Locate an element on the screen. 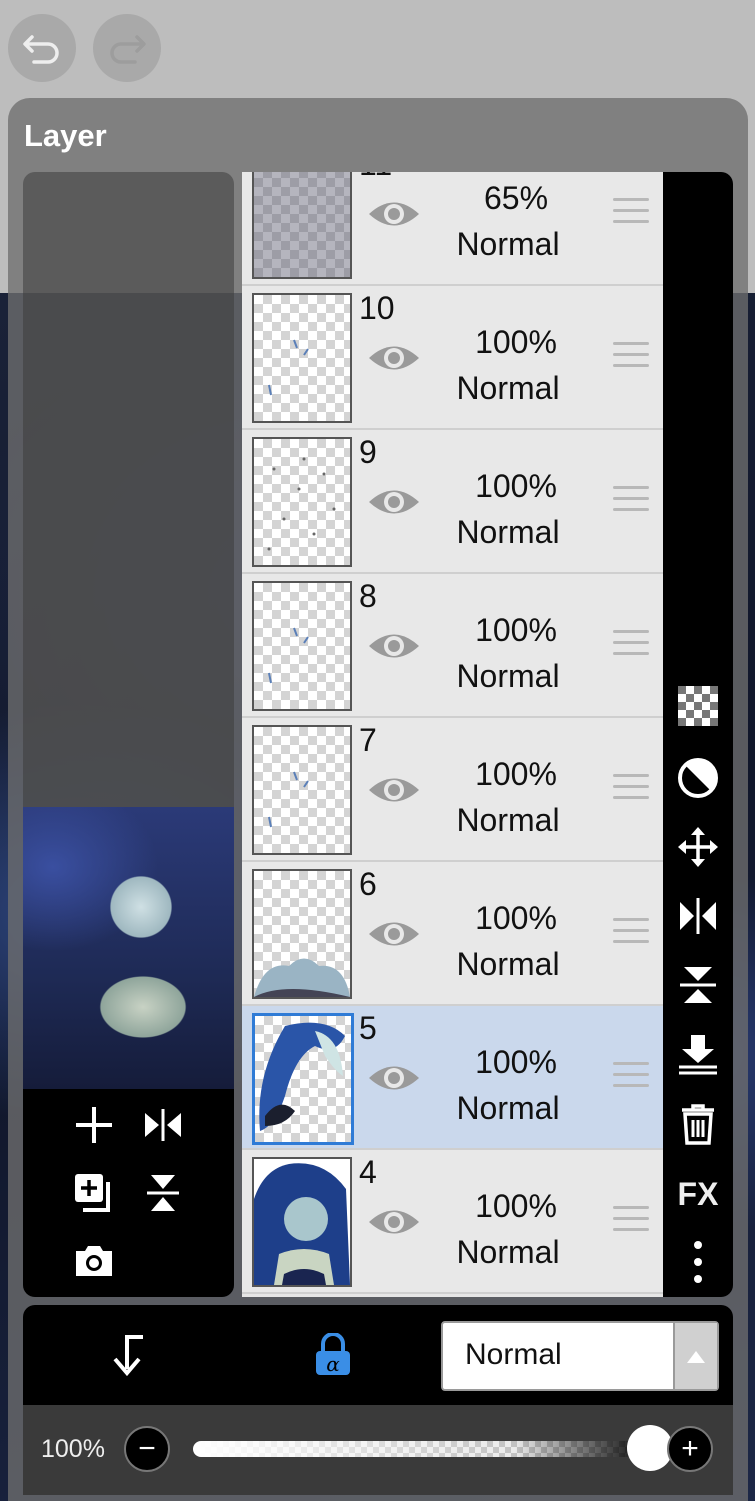 Image resolution: width=755 pixels, height=1501 pixels. layer-number: 7 is located at coordinates (368, 740).